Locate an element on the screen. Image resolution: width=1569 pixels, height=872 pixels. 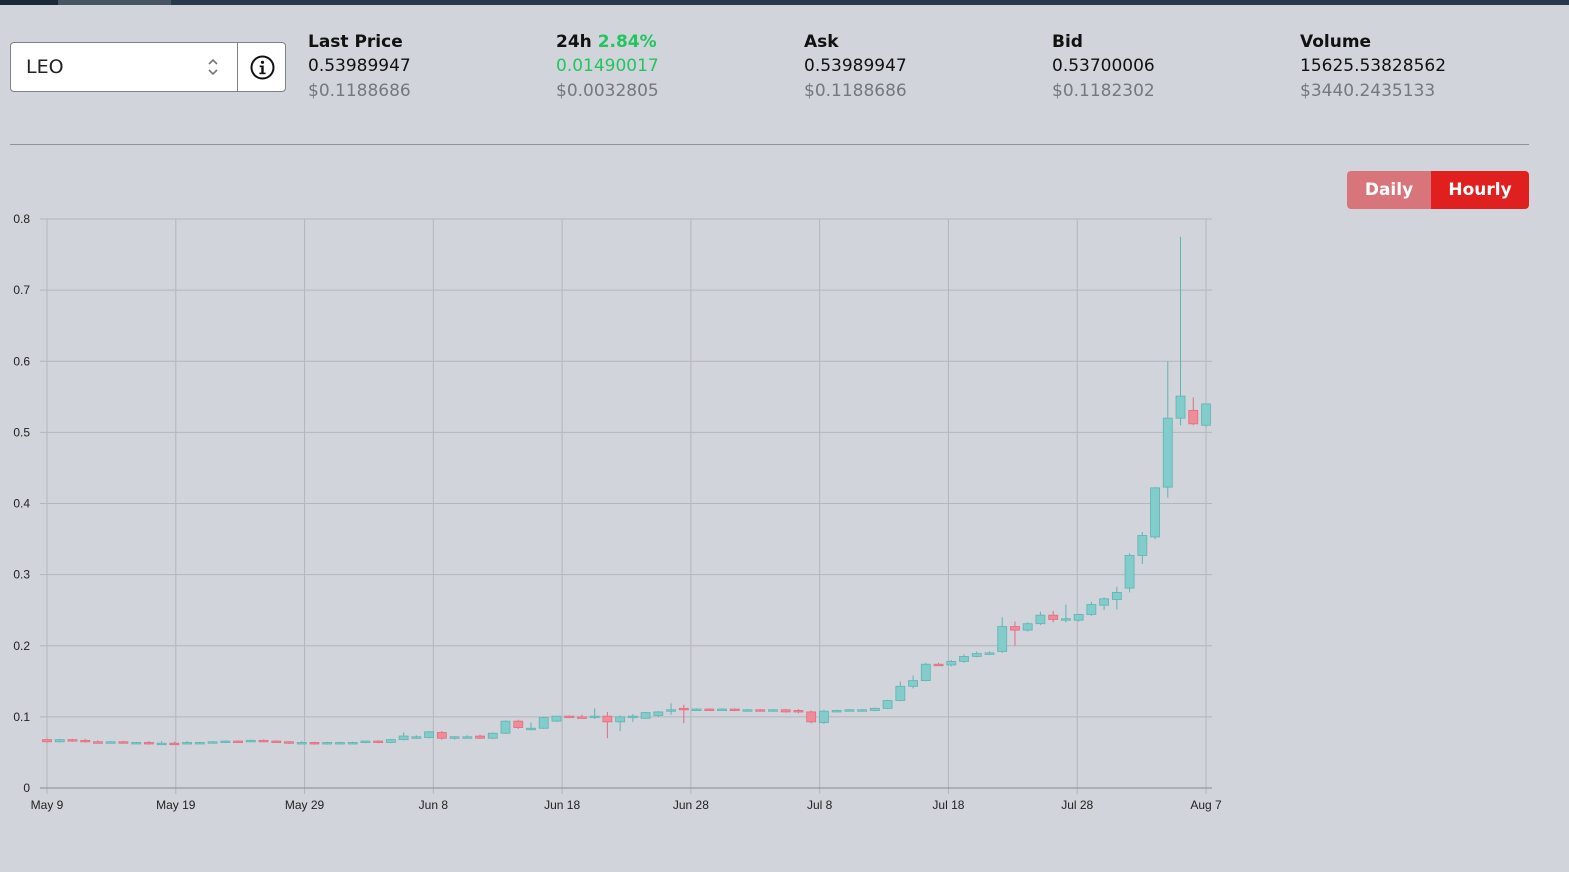
info-button is located at coordinates (262, 67).